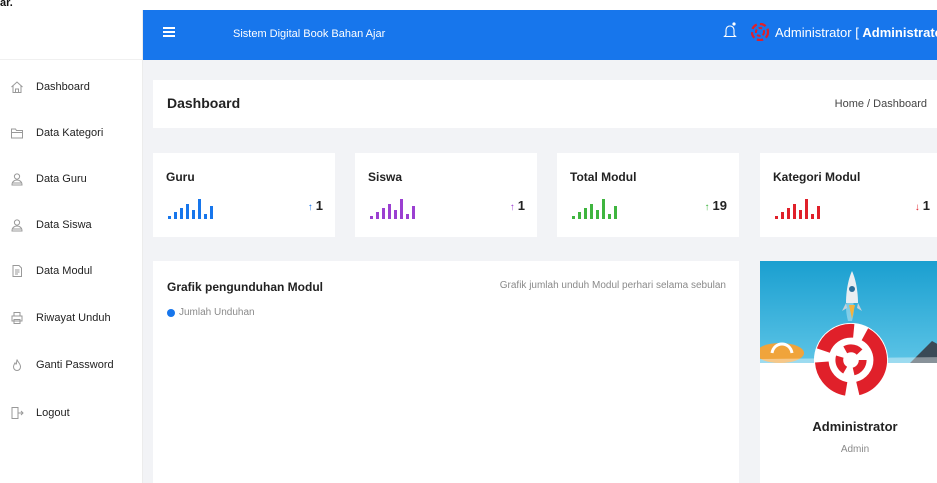  What do you see at coordinates (73, 318) in the screenshot?
I see `sidebar-item-label: Riwayat Unduh` at bounding box center [73, 318].